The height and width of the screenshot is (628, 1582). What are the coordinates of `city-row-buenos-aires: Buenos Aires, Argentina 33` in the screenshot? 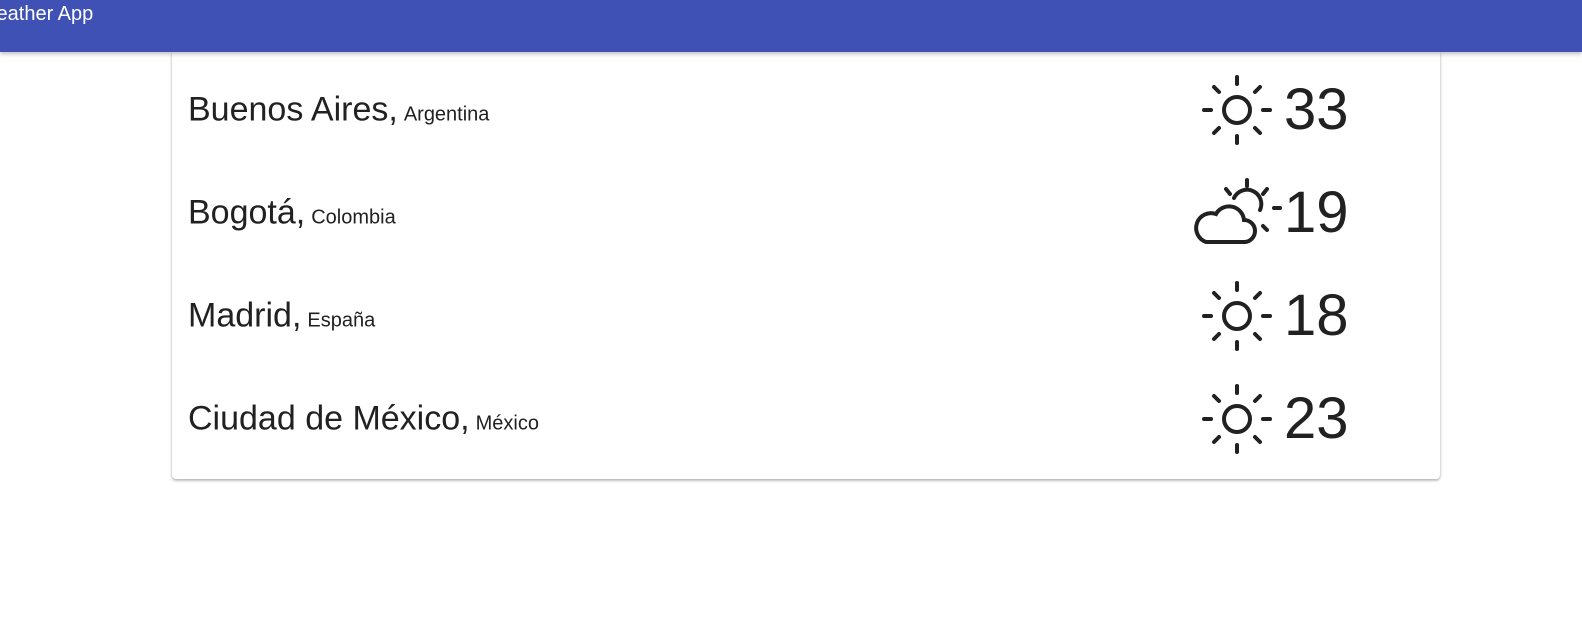 It's located at (806, 109).